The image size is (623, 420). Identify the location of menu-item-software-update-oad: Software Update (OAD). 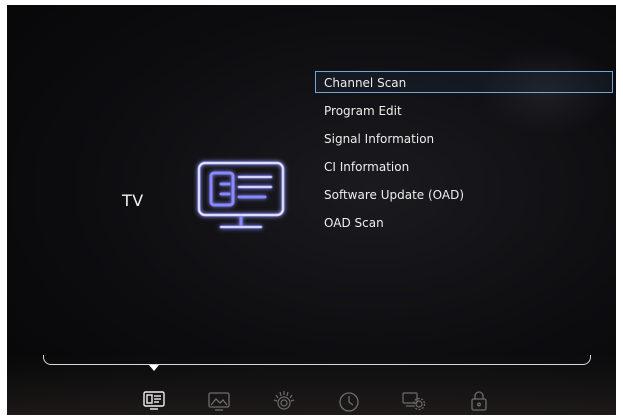
(464, 194).